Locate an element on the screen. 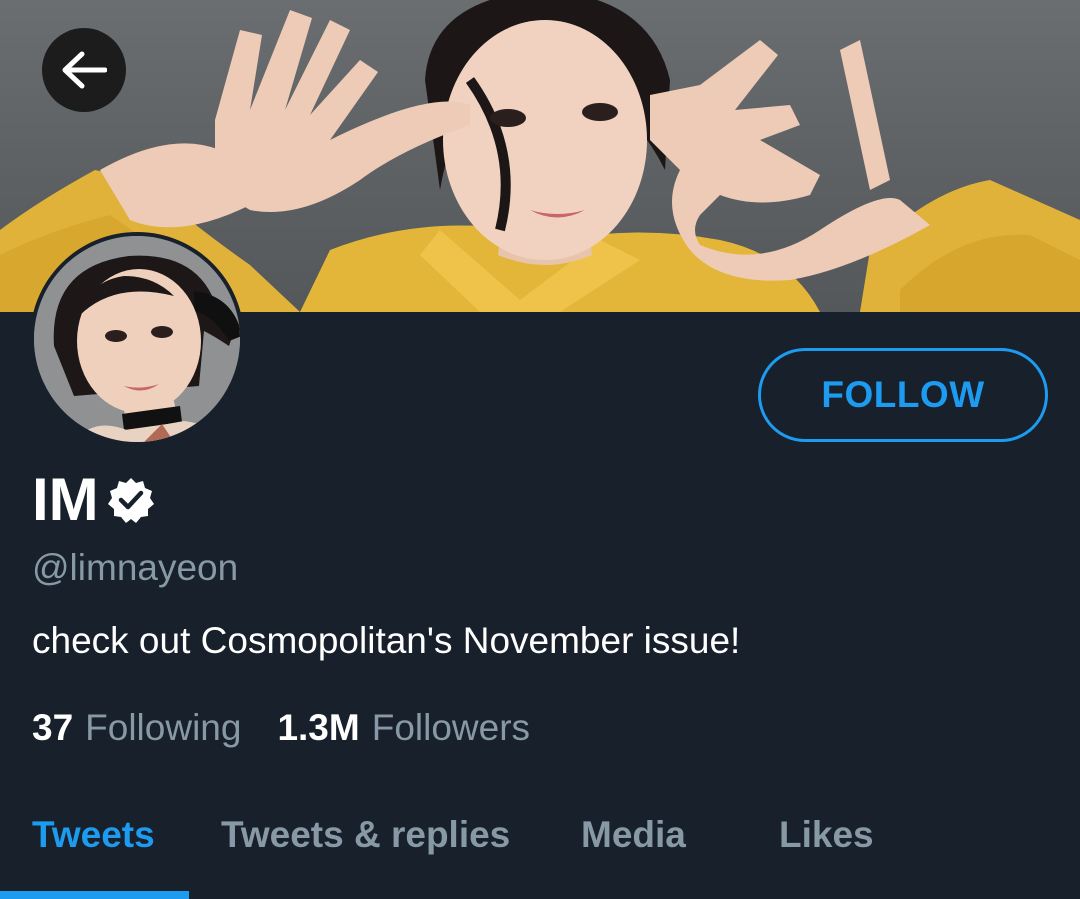 The height and width of the screenshot is (899, 1080). verified-badge-icon is located at coordinates (131, 500).